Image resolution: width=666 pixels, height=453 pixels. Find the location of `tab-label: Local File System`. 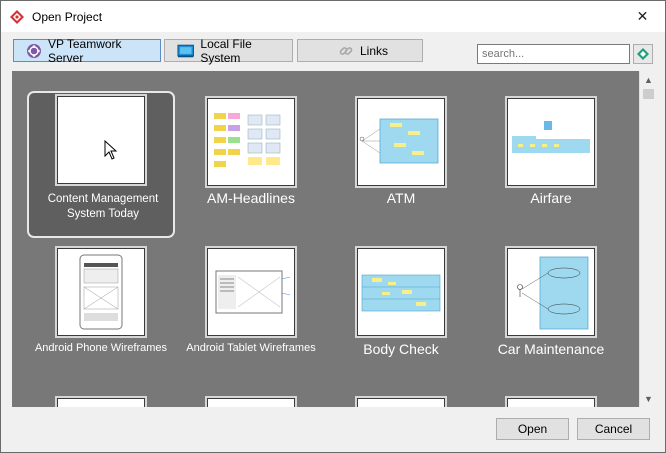

tab-label: Local File System is located at coordinates (226, 50).